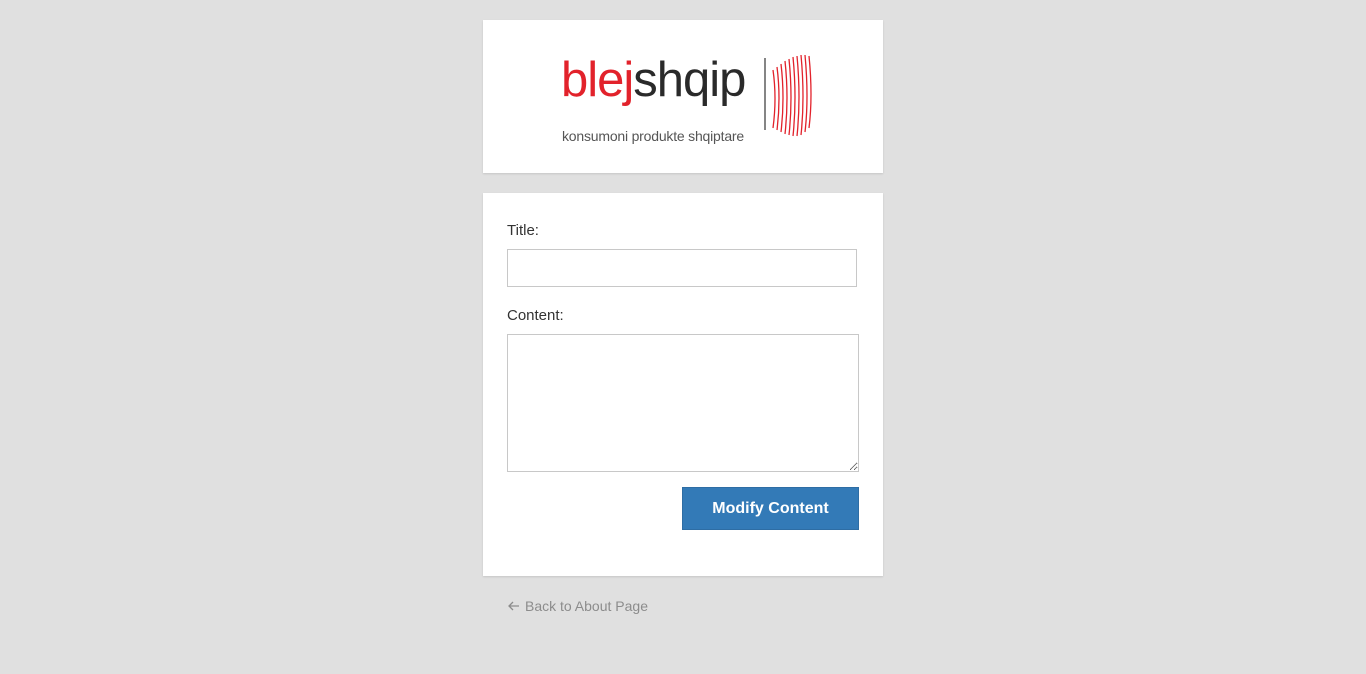 Image resolution: width=1366 pixels, height=674 pixels. I want to click on logo-wordmark: blejshqip, so click(653, 80).